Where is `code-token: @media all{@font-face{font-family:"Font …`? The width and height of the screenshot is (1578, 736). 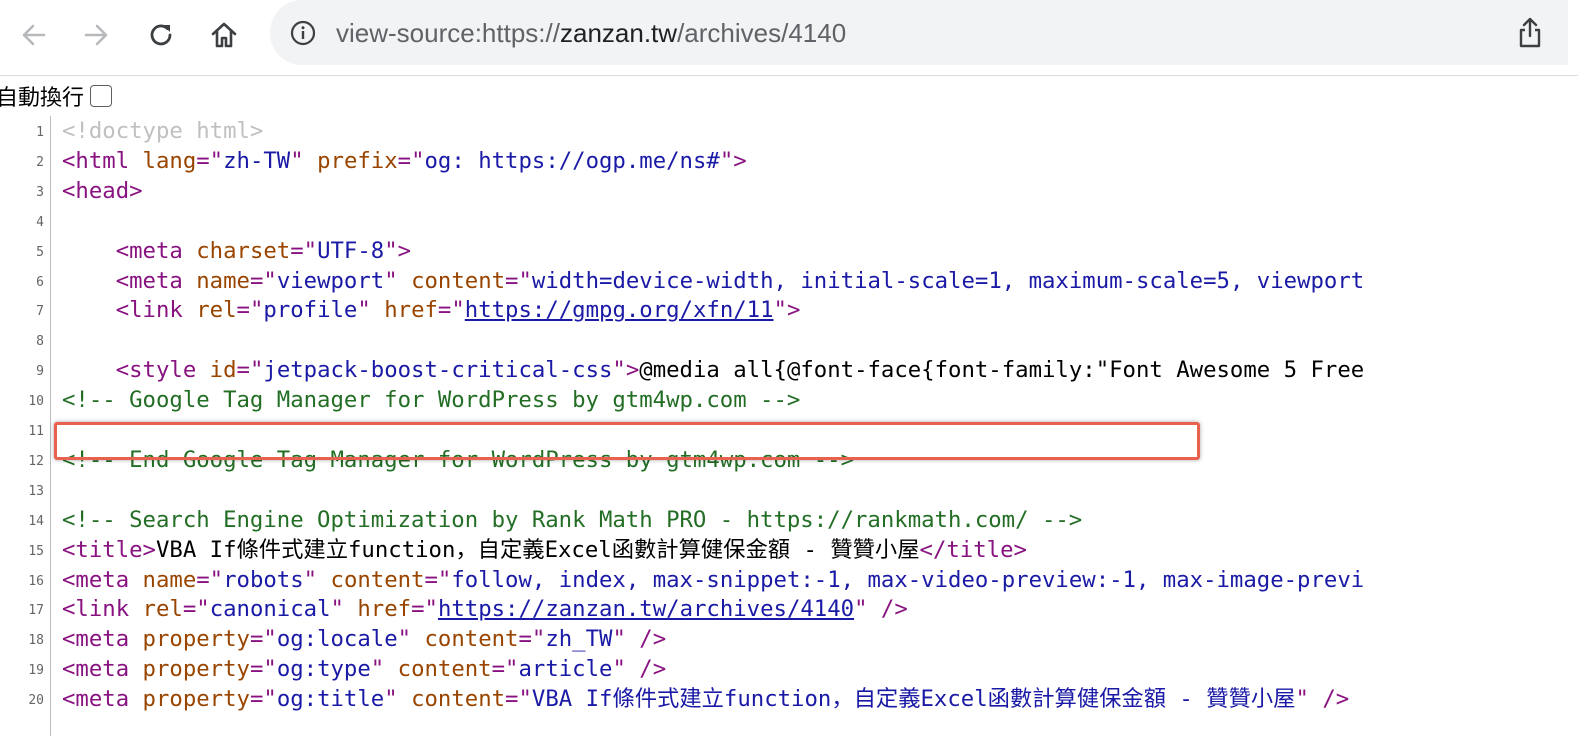 code-token: @media all{@font-face{font-family:"Font … is located at coordinates (1002, 370).